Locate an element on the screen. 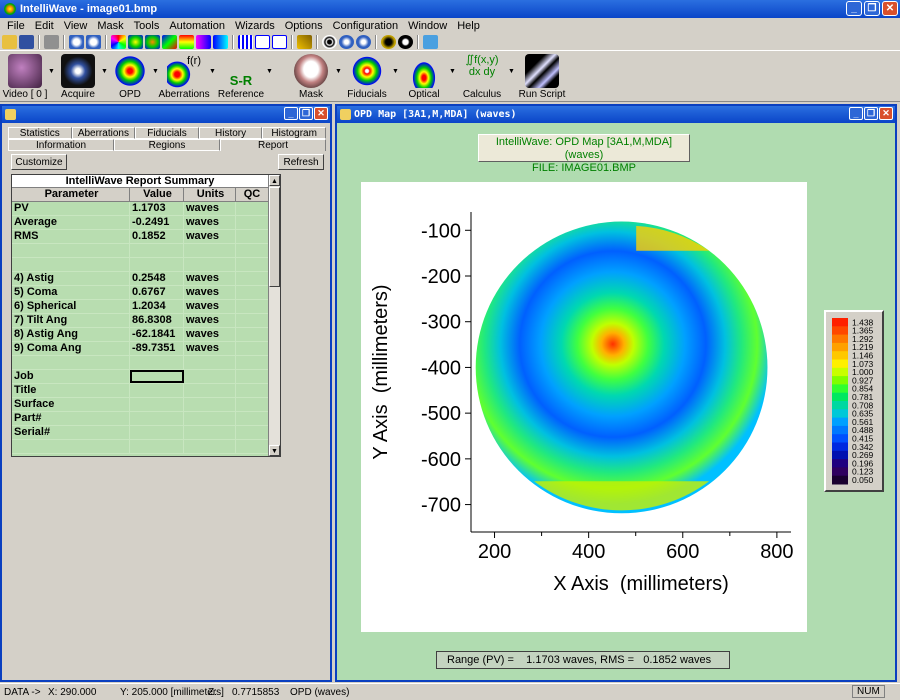  fiducials-dropdown-icon: ▼ is located at coordinates (395, 71).